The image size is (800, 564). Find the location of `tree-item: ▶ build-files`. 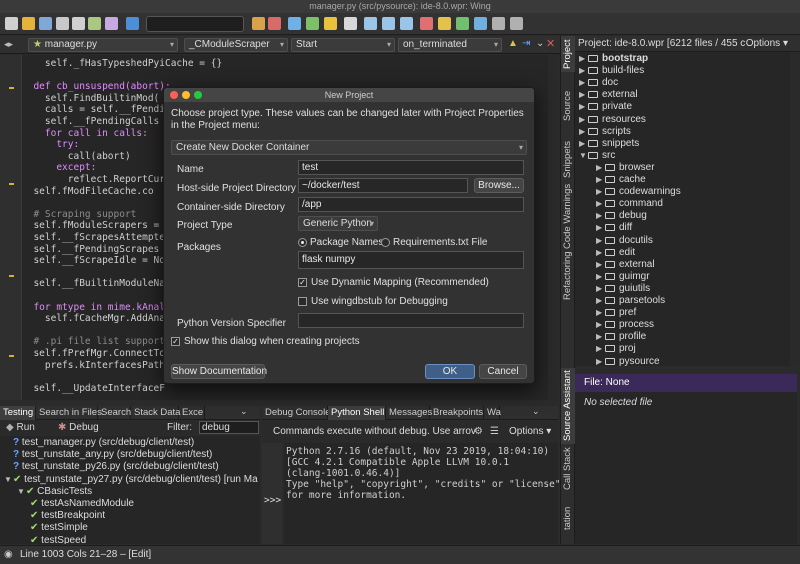

tree-item: ▶ build-files is located at coordinates (611, 71).